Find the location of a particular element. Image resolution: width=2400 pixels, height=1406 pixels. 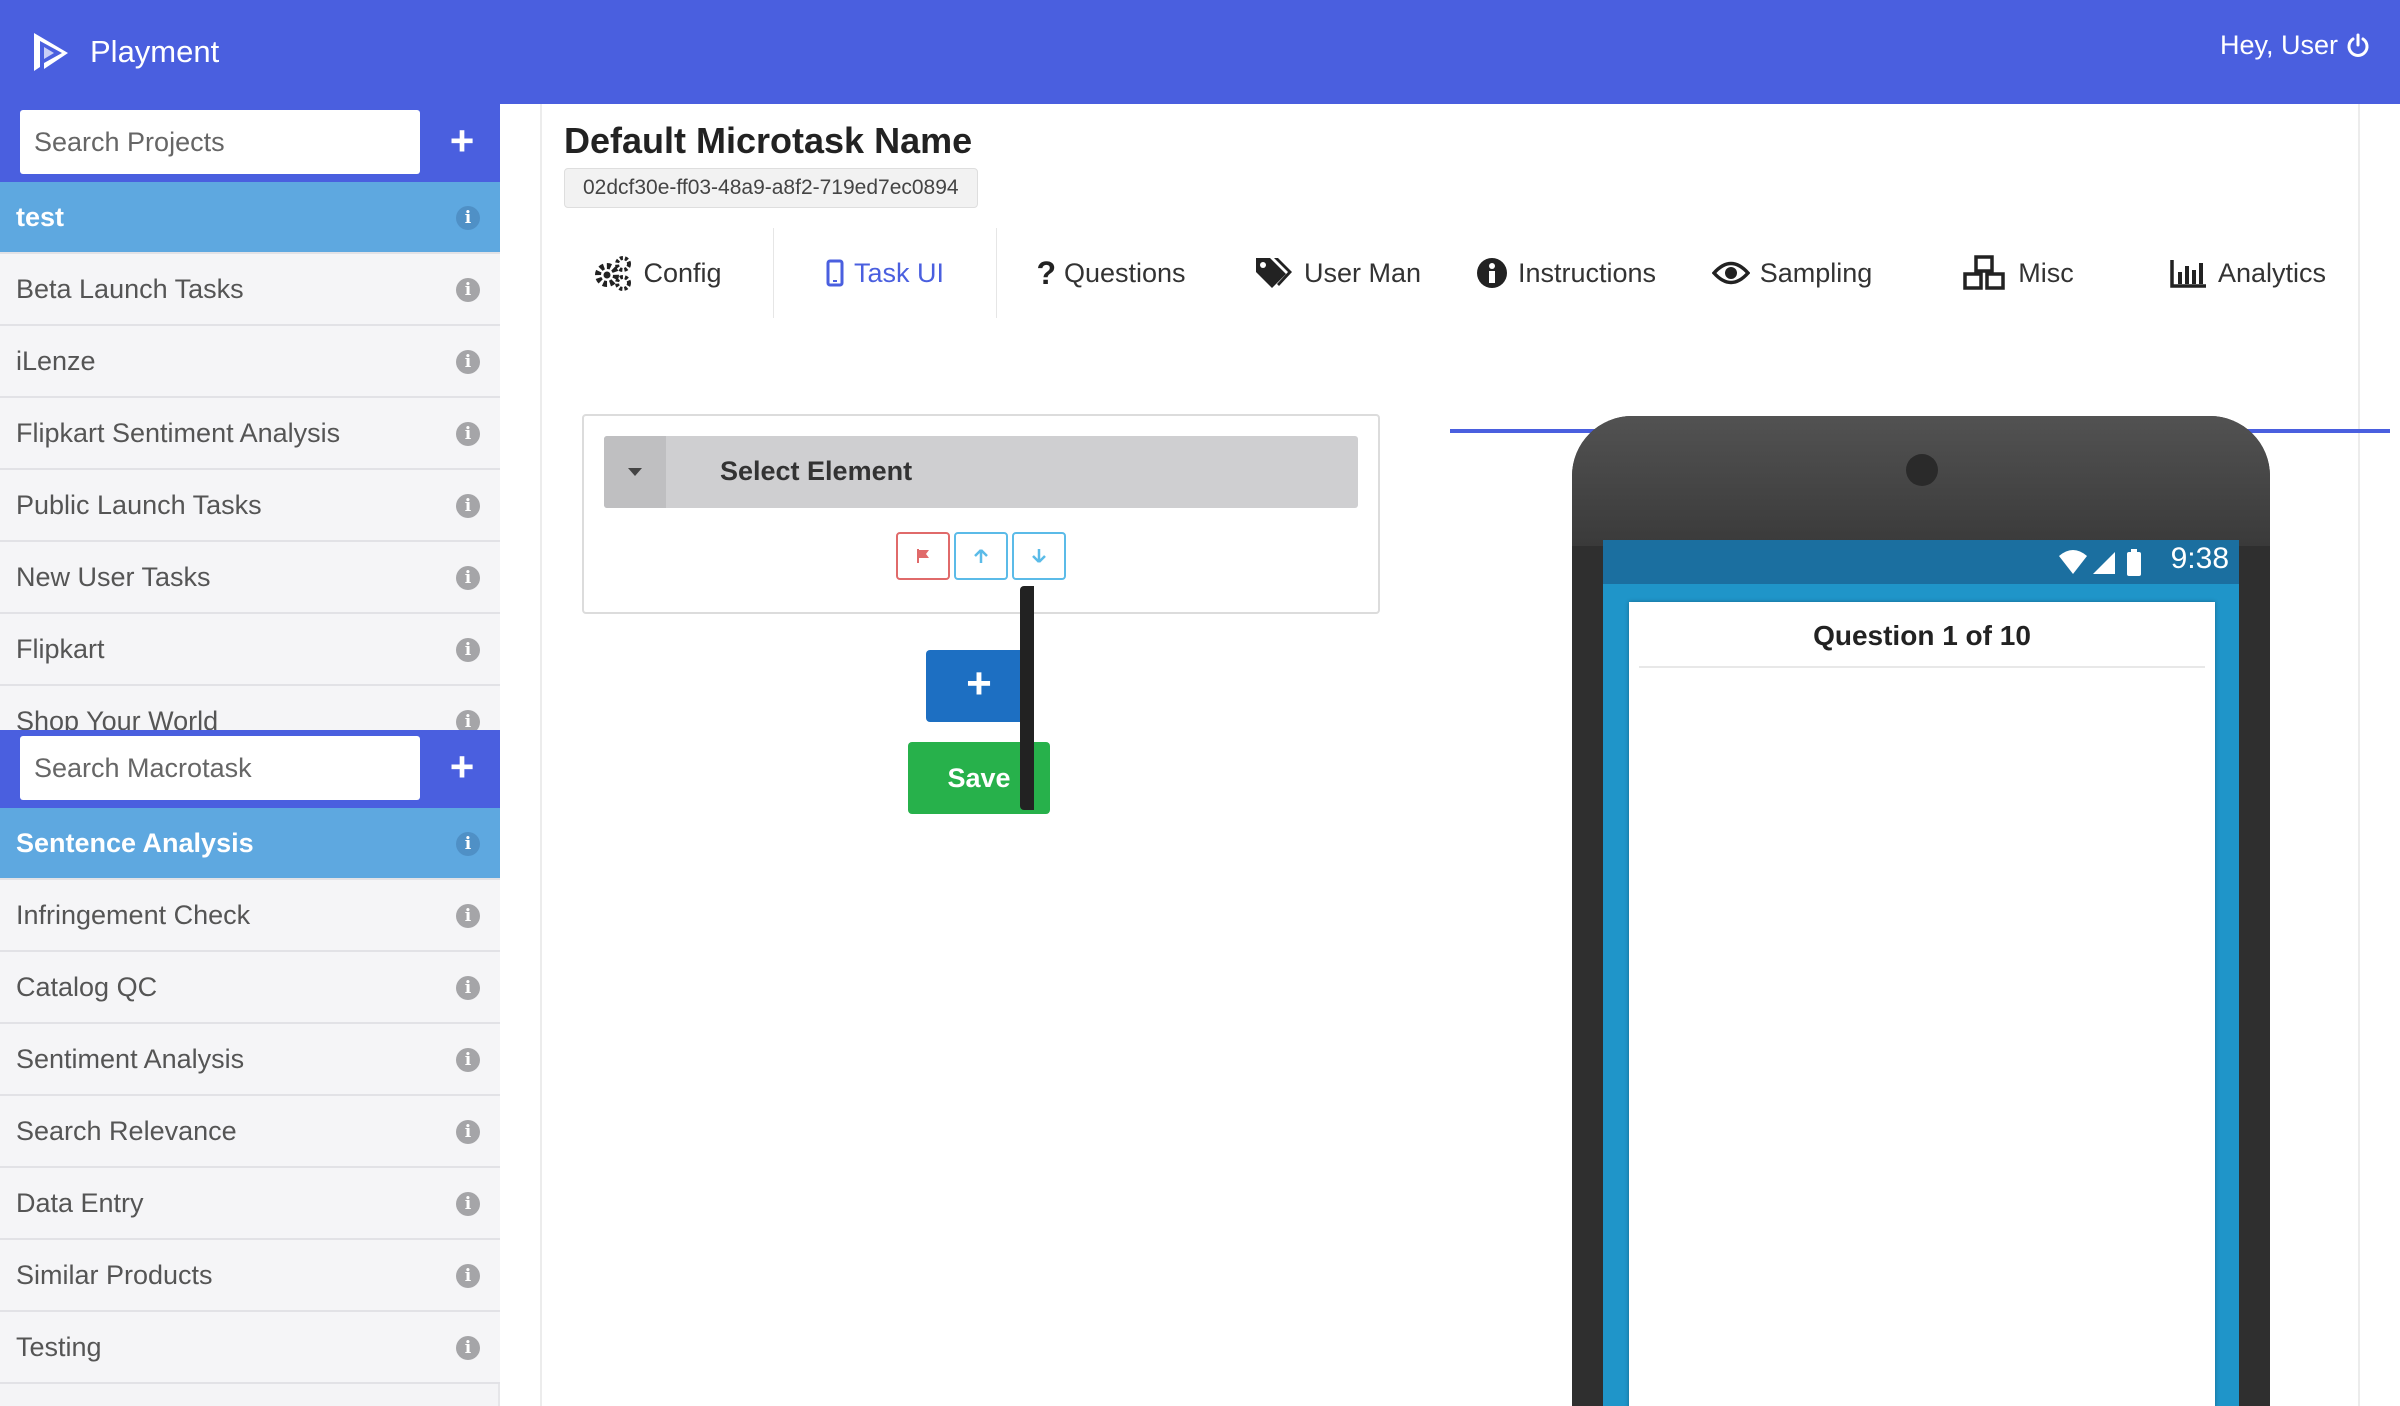

tab-label: Task UI is located at coordinates (899, 272).